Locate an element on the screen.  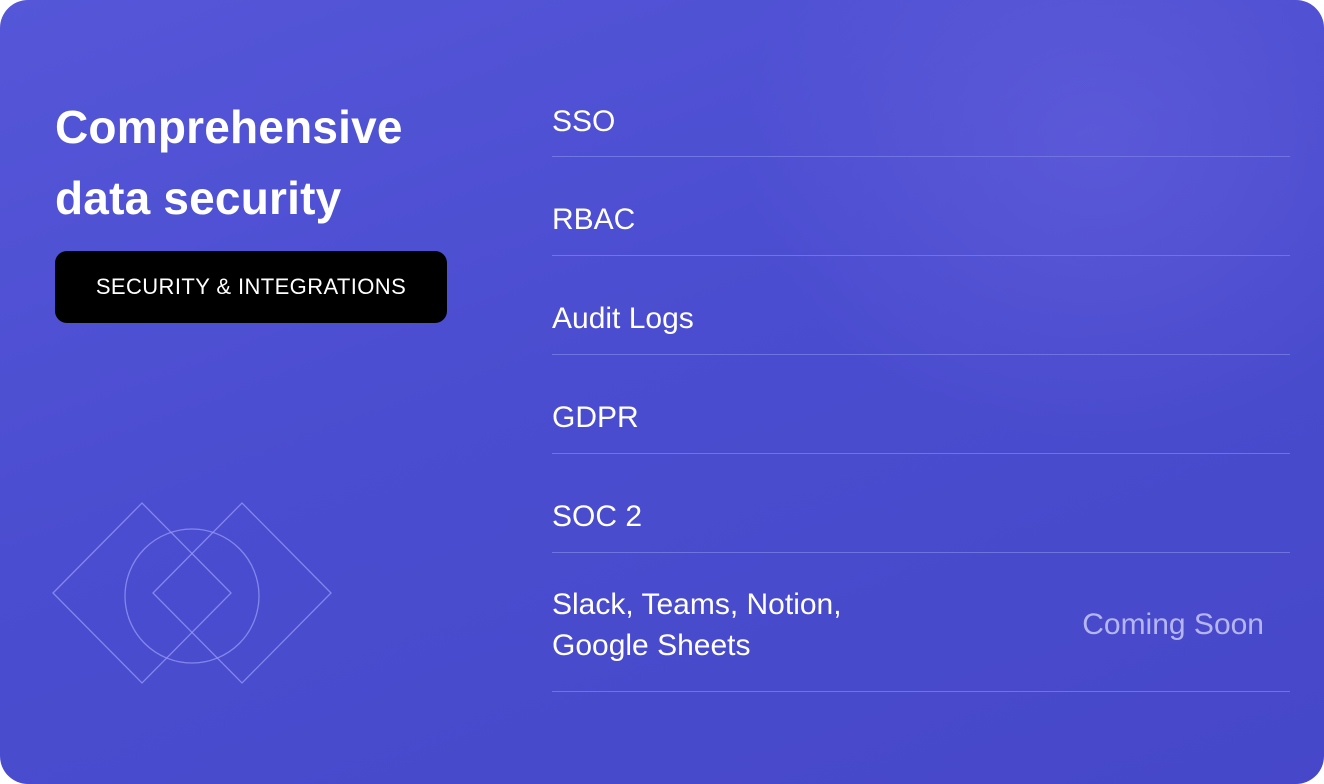
list-item: SSO is located at coordinates (921, 124).